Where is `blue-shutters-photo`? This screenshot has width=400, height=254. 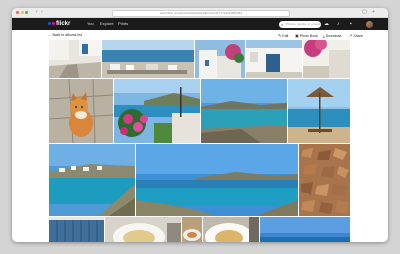 blue-shutters-photo is located at coordinates (76, 229).